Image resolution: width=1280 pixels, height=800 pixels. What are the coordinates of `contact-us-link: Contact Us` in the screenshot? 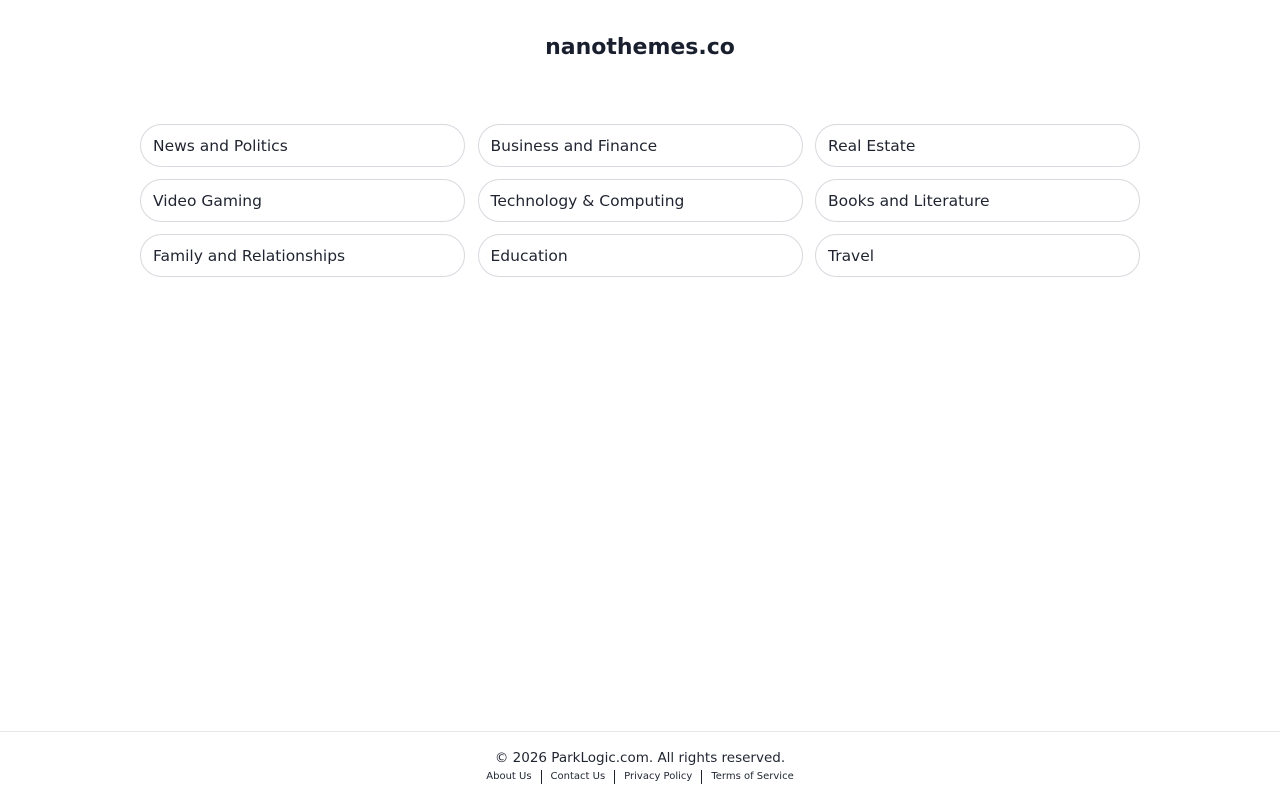 It's located at (578, 777).